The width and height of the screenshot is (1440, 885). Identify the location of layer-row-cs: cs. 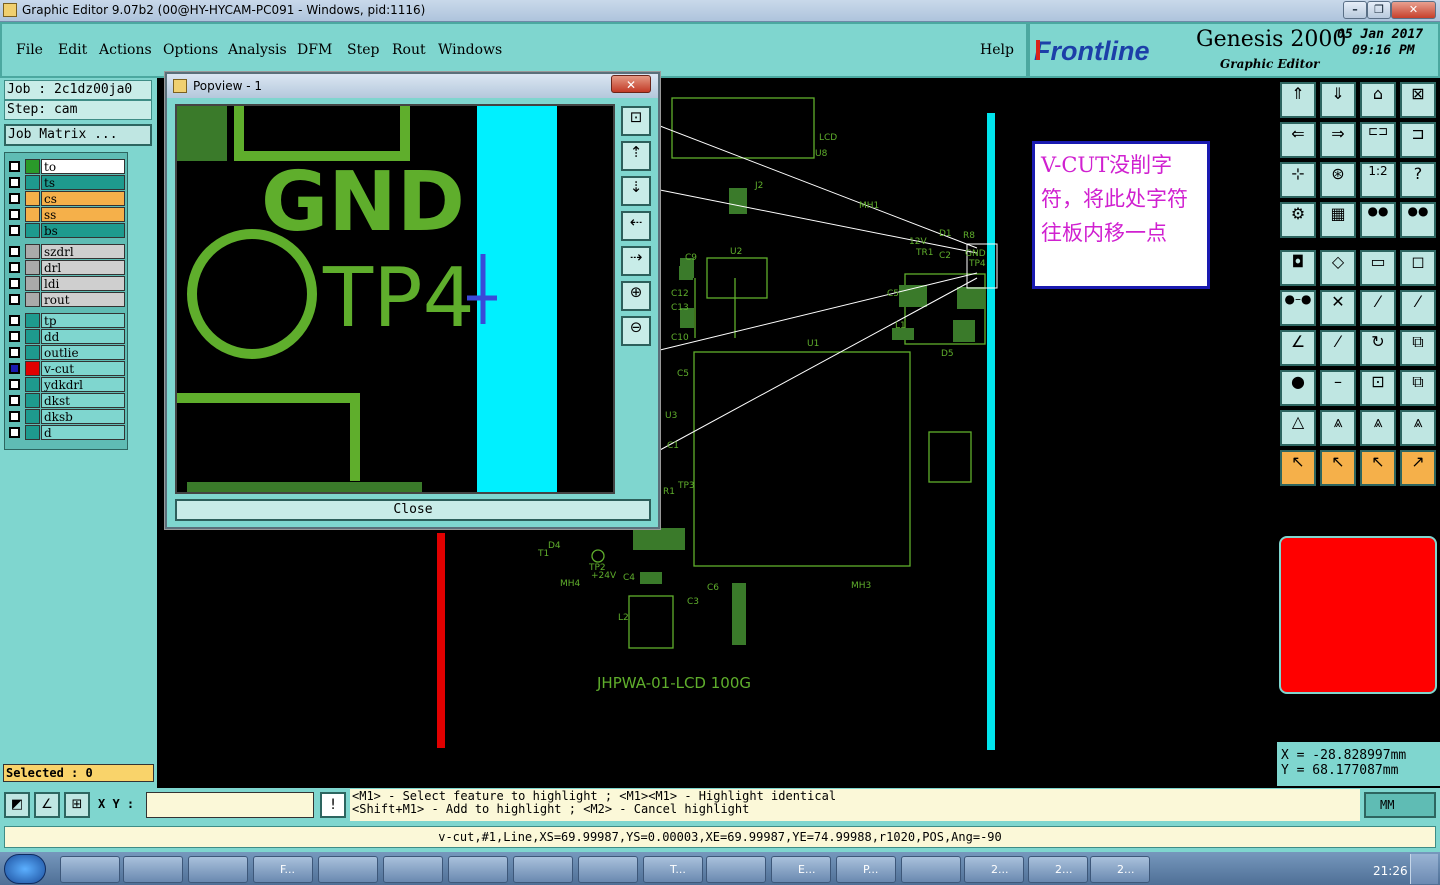
(66, 198).